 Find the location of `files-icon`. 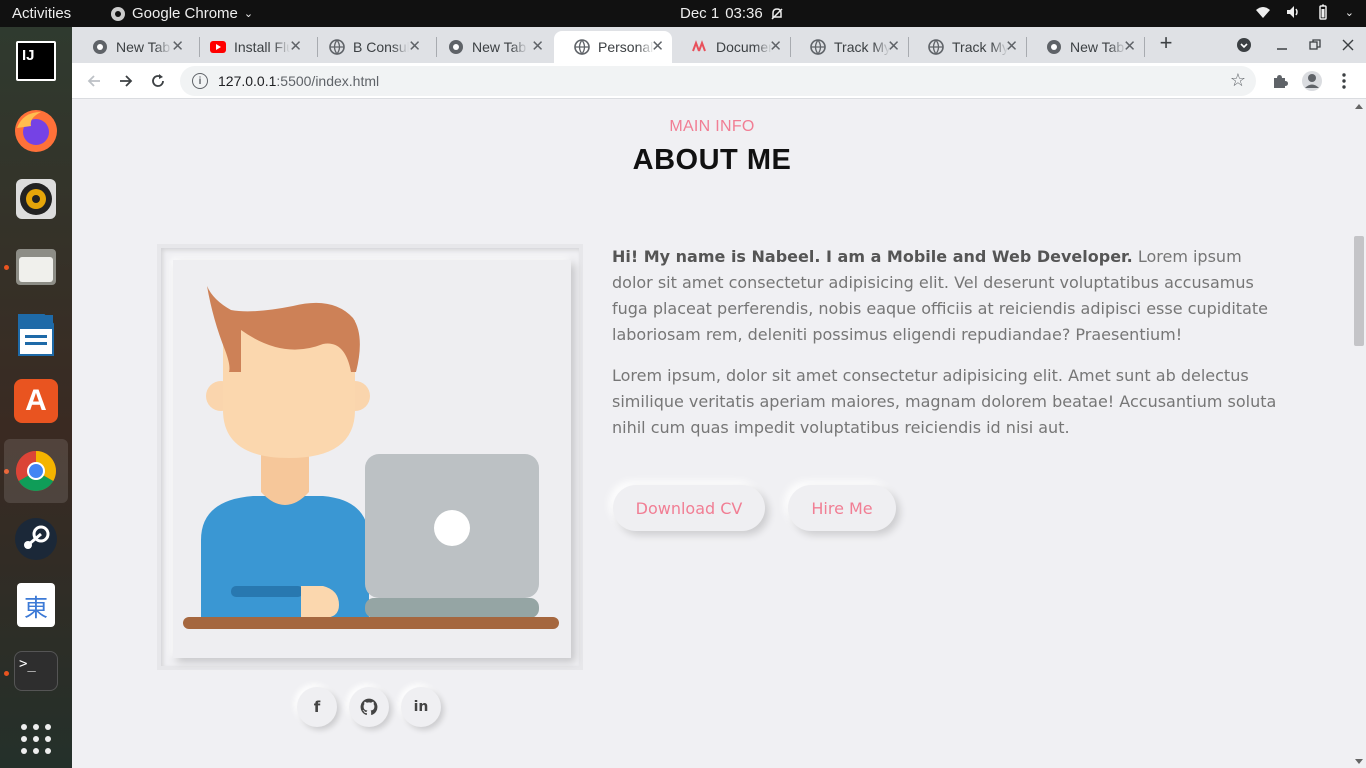

files-icon is located at coordinates (36, 267).